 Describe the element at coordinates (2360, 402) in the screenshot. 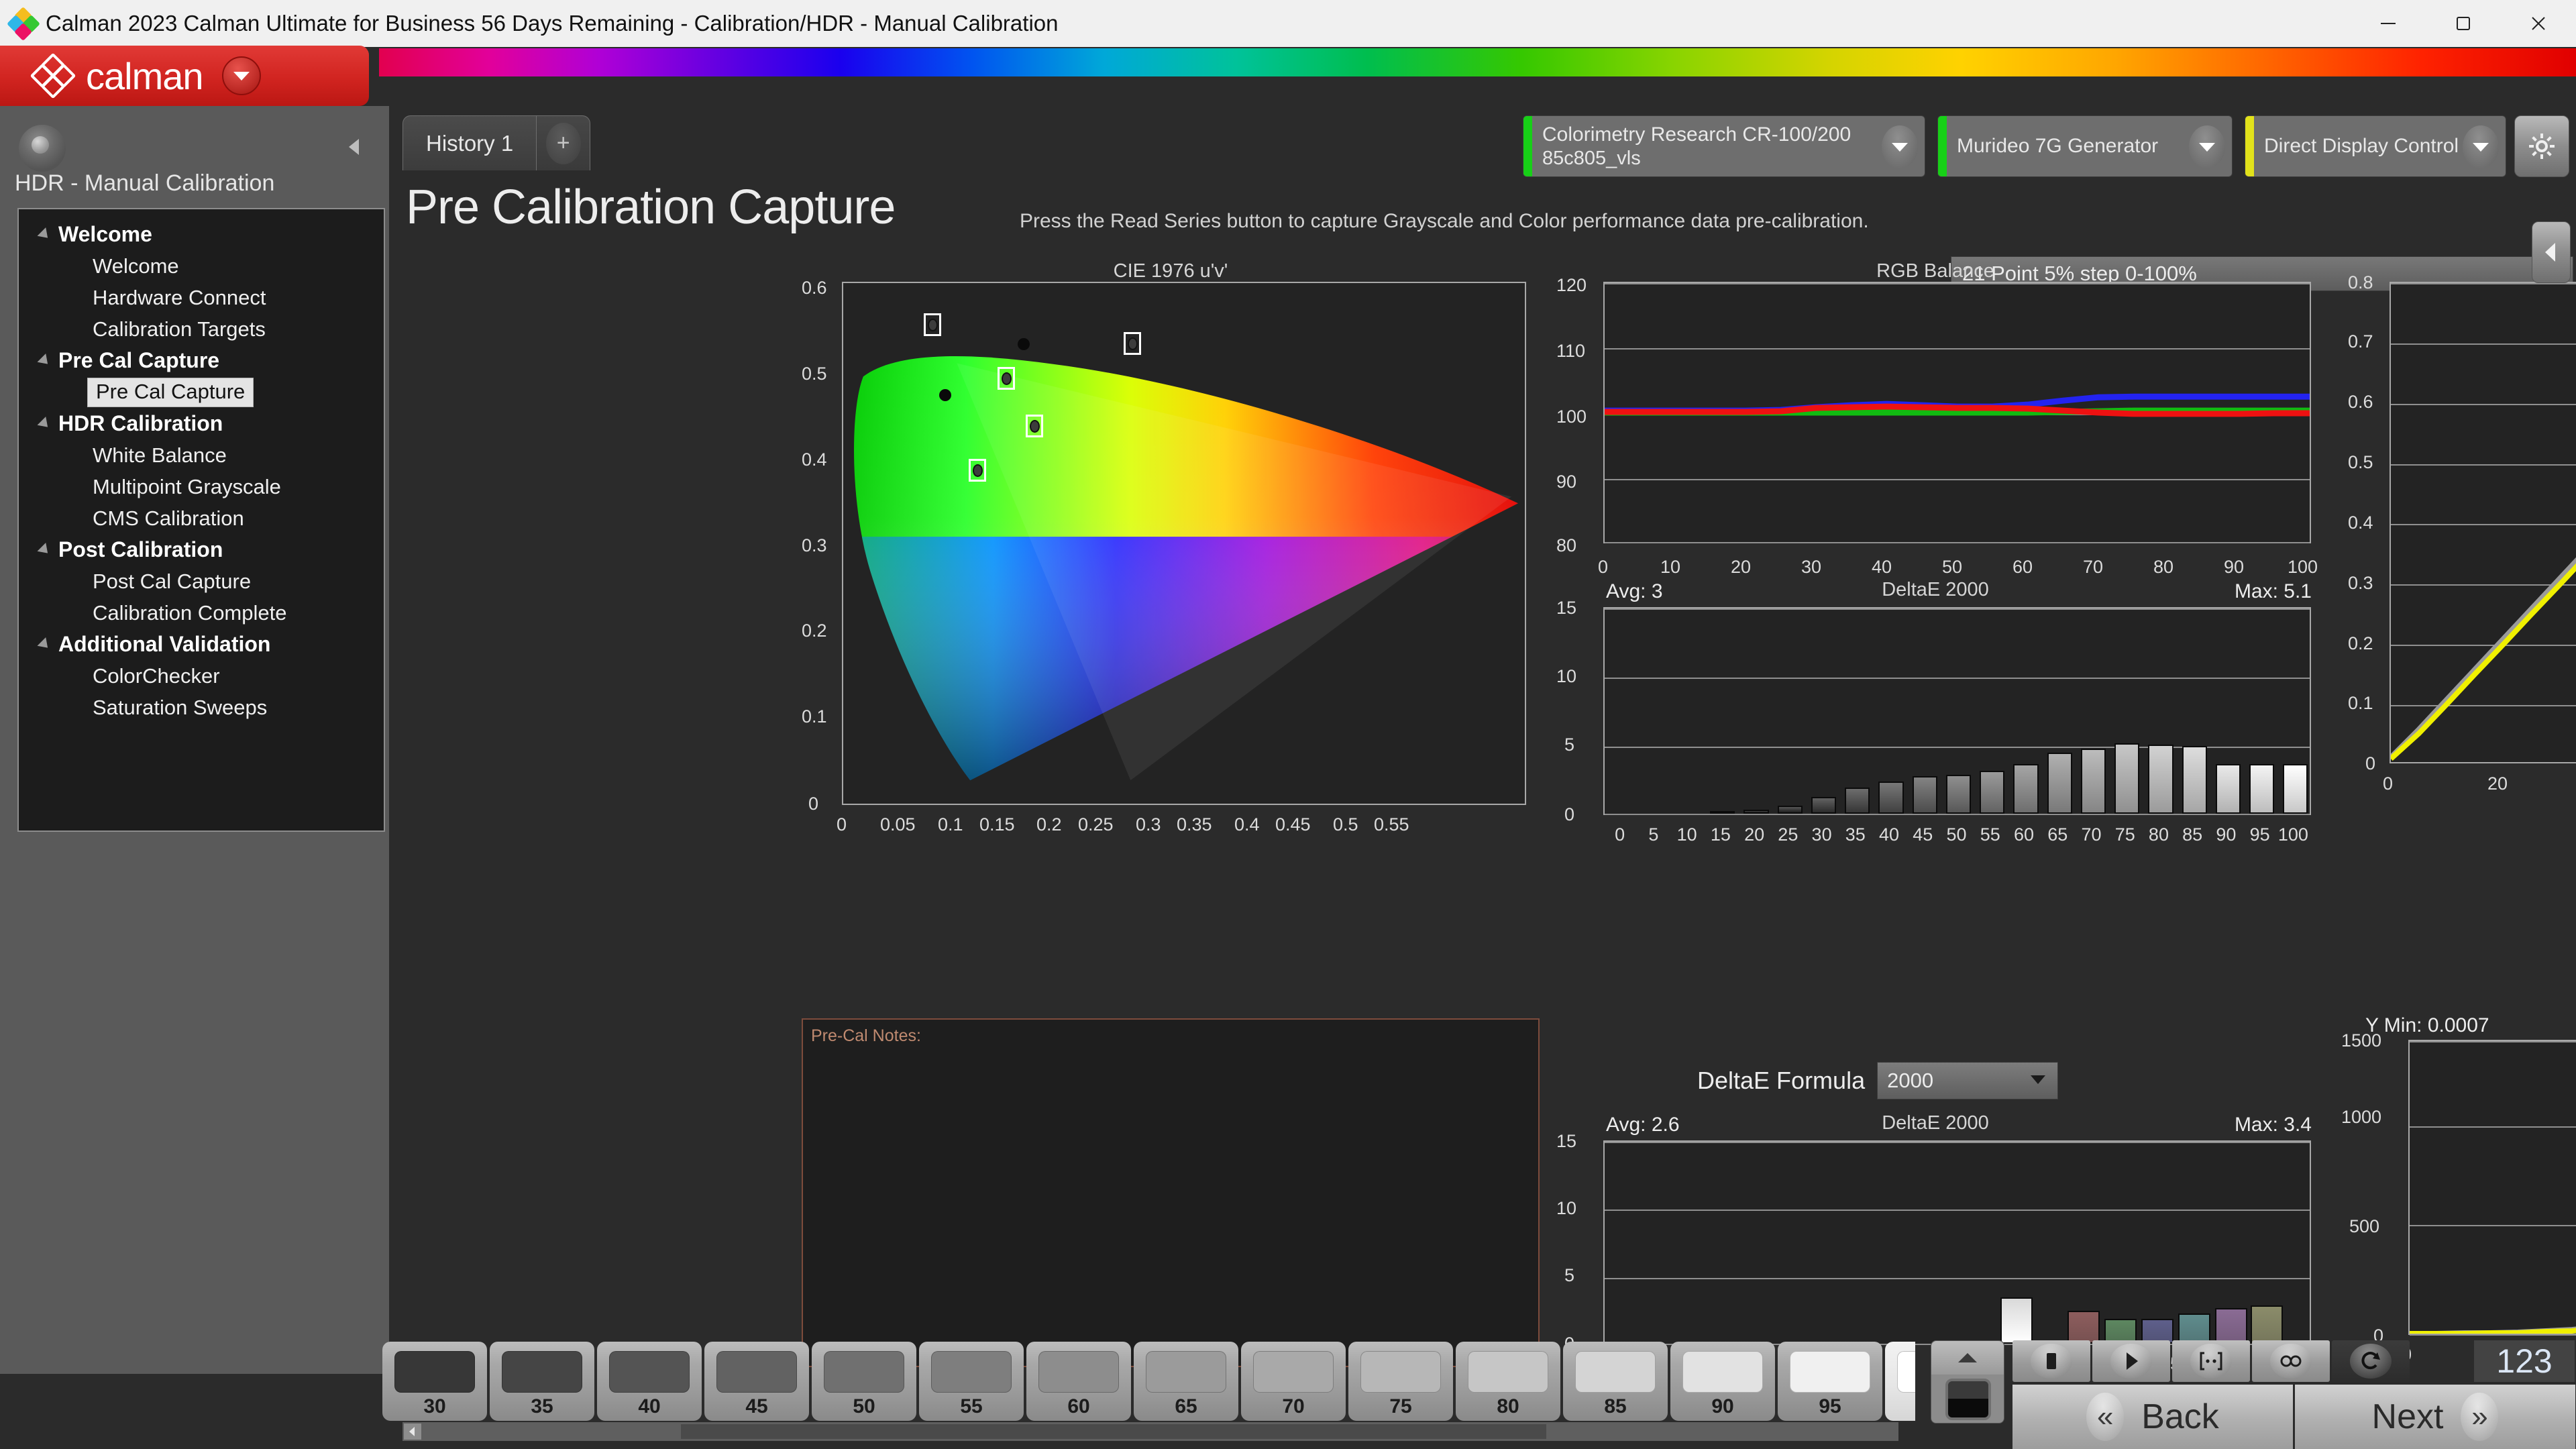

I see `eotf-ytick: 0.6` at that location.